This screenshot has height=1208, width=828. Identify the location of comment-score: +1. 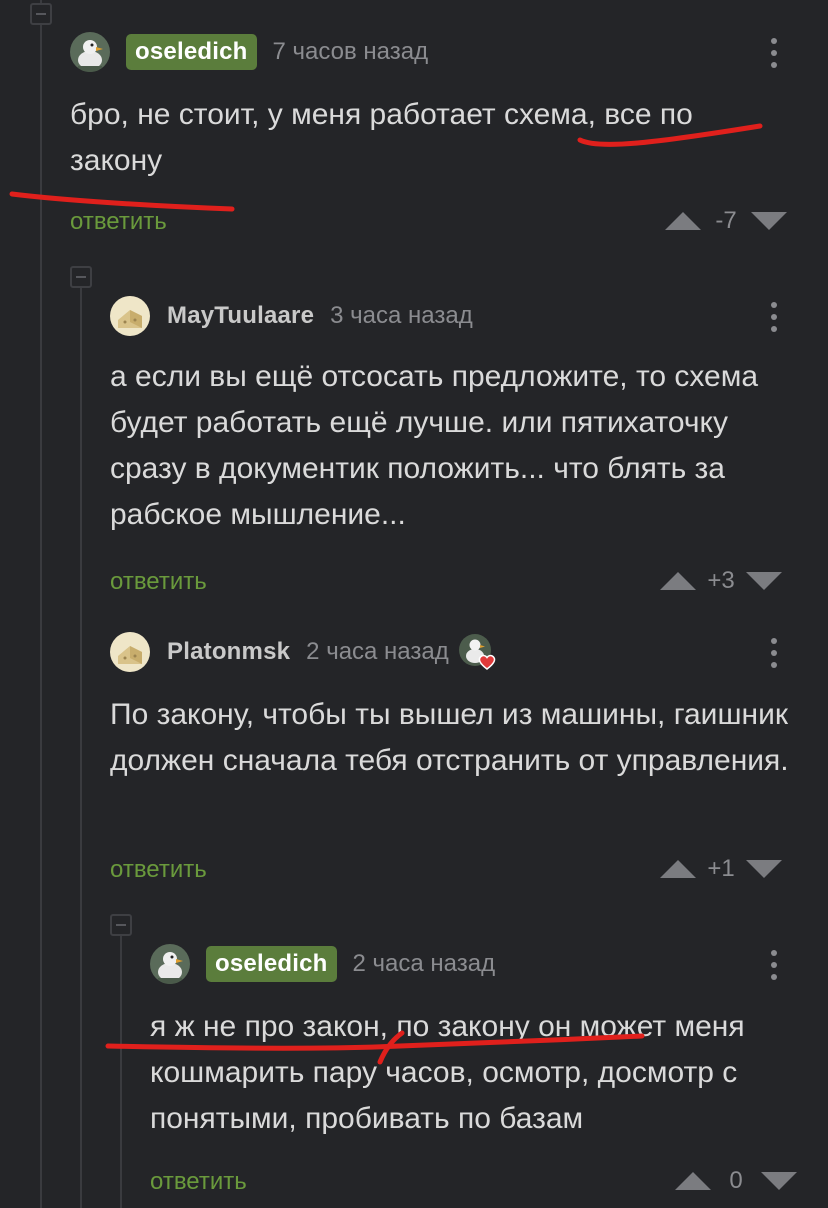
(721, 868).